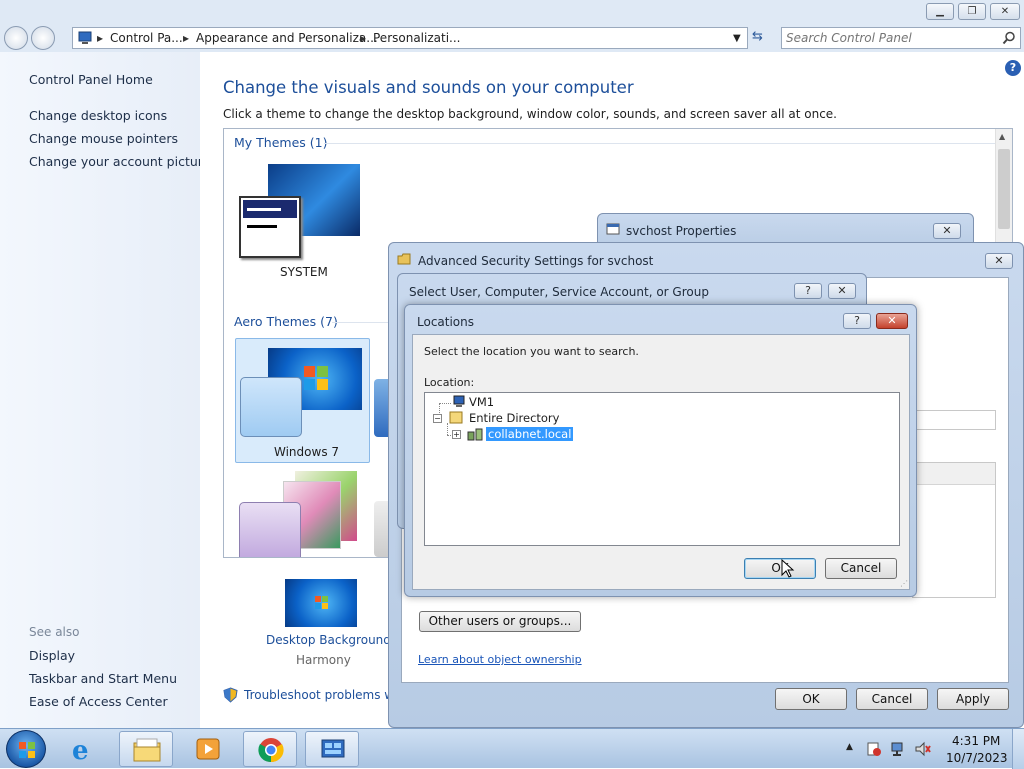 The width and height of the screenshot is (1024, 769). What do you see at coordinates (307, 452) in the screenshot?
I see `theme-name: Windows 7` at bounding box center [307, 452].